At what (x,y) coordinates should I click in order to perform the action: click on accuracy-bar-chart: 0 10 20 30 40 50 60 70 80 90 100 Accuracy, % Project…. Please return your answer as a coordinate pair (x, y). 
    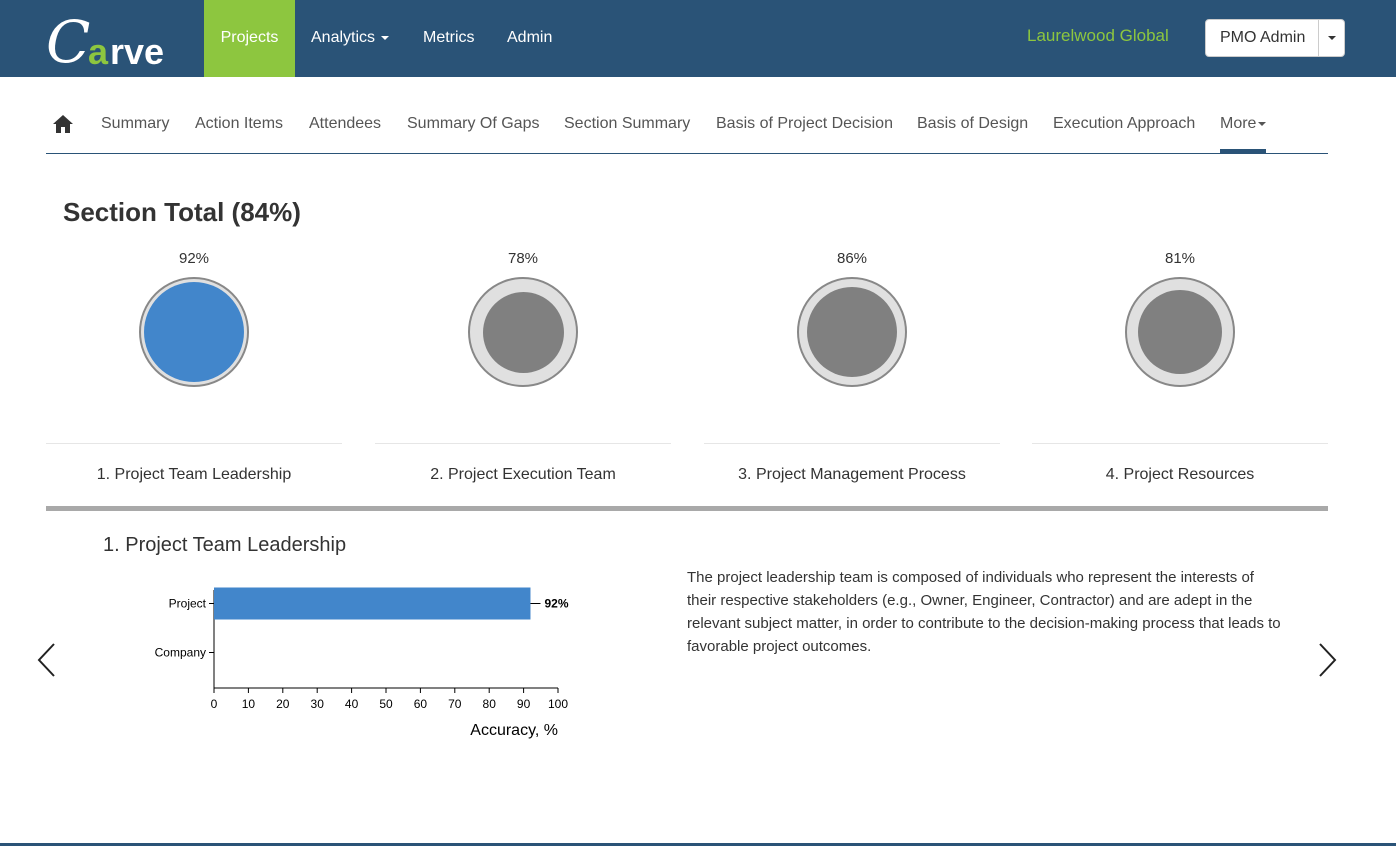
    Looking at the image, I should click on (362, 663).